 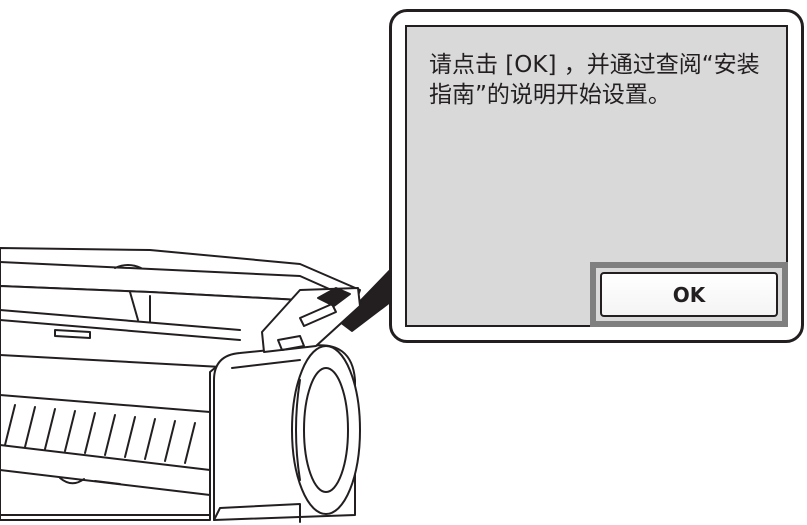 What do you see at coordinates (326, 430) in the screenshot?
I see `roll-holder-cap` at bounding box center [326, 430].